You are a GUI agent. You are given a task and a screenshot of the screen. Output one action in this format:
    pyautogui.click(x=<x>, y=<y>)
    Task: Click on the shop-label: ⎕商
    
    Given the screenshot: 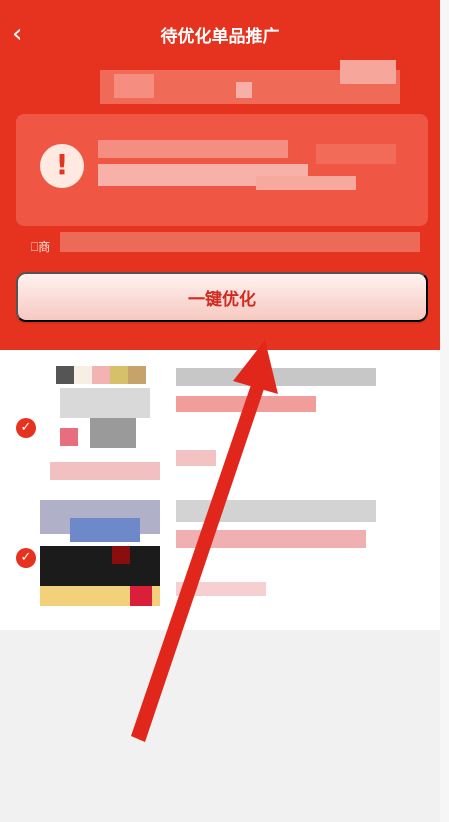 What is the action you would take?
    pyautogui.click(x=40, y=246)
    